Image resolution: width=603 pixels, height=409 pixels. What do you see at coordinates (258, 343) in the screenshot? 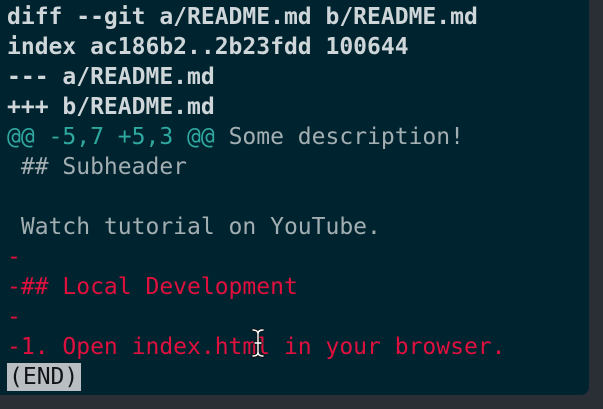
I see `text-cursor-icon` at bounding box center [258, 343].